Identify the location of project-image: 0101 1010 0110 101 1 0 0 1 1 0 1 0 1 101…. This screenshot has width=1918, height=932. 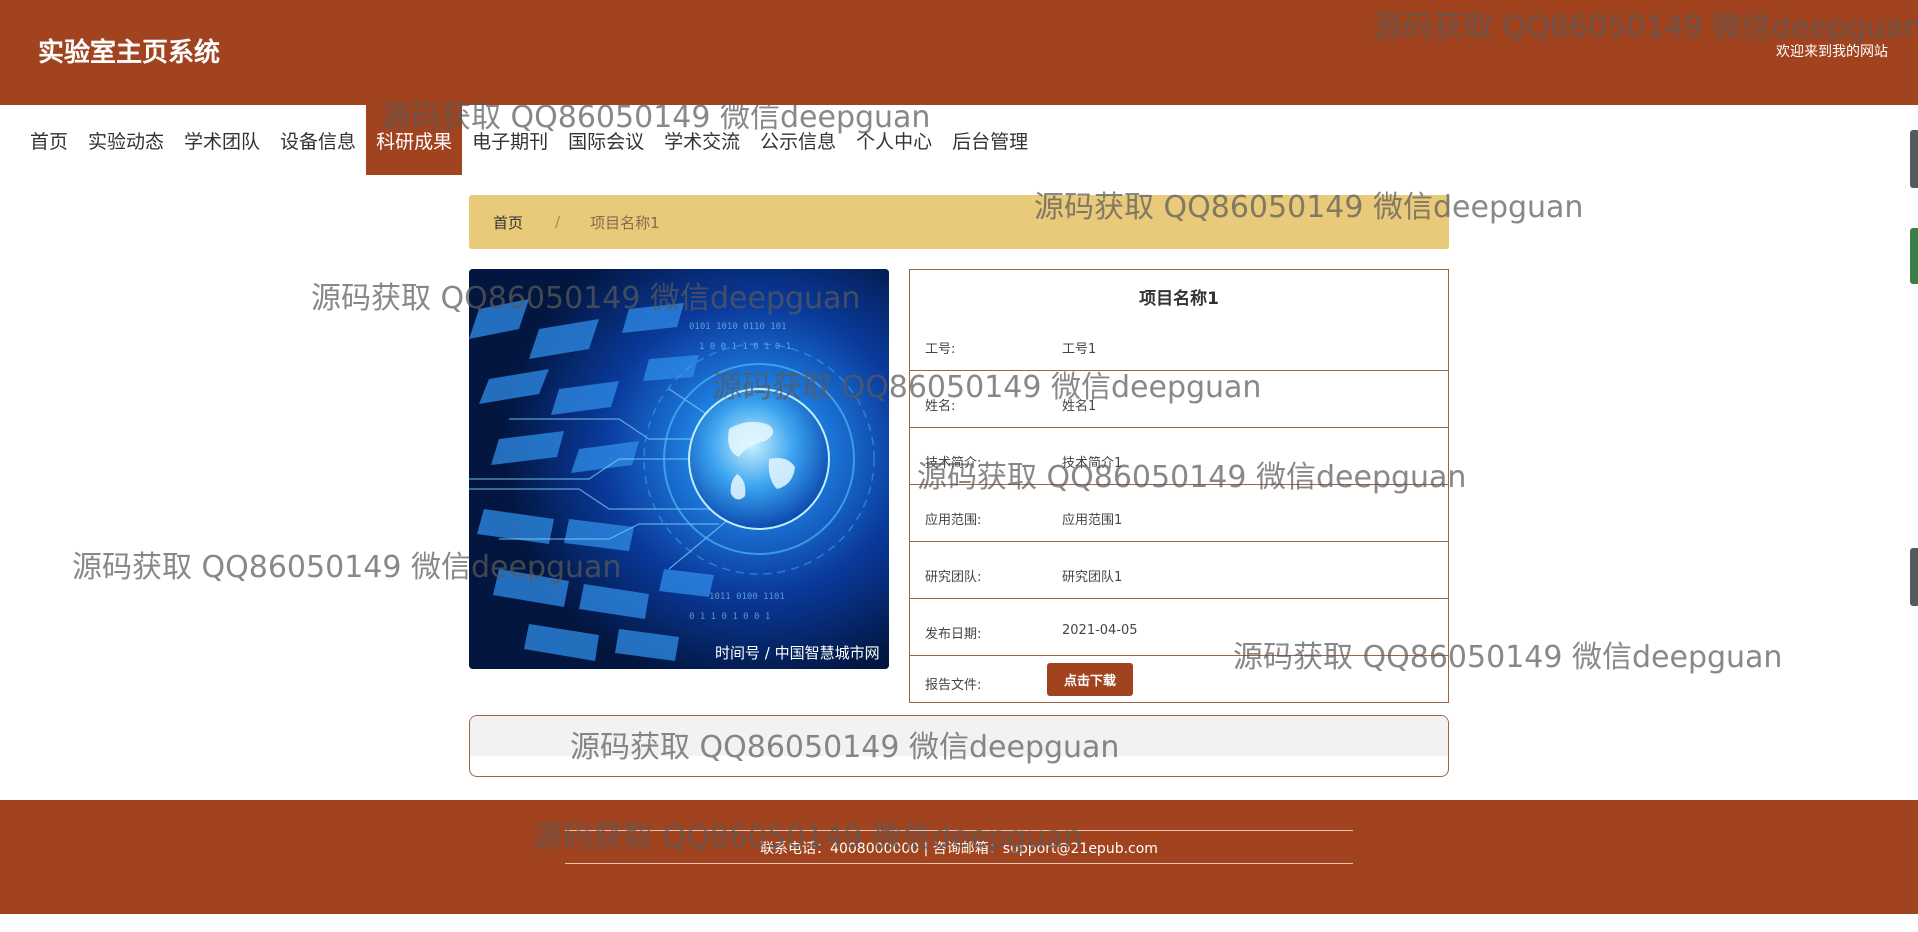
(679, 469).